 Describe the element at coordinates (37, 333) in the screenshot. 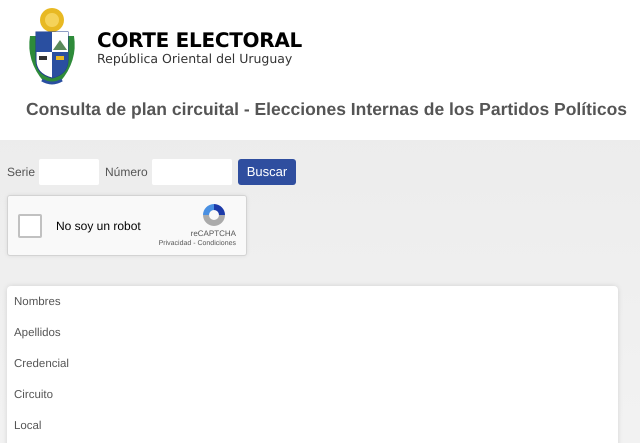

I see `result-label: Apellidos` at that location.